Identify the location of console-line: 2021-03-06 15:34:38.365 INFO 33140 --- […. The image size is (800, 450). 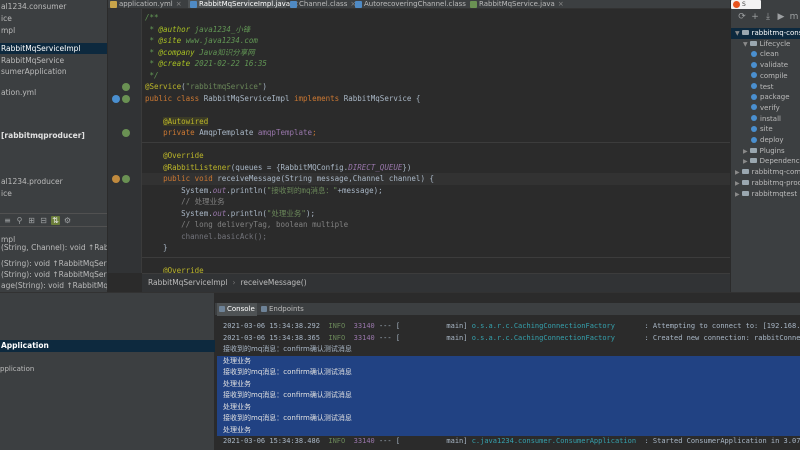
(508, 339).